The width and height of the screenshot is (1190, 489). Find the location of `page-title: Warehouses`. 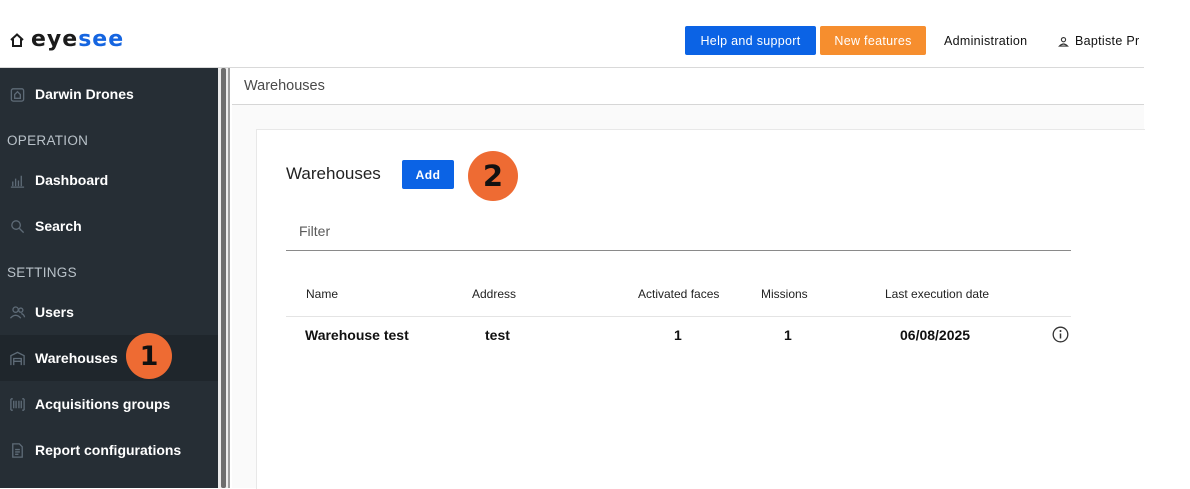

page-title: Warehouses is located at coordinates (333, 173).